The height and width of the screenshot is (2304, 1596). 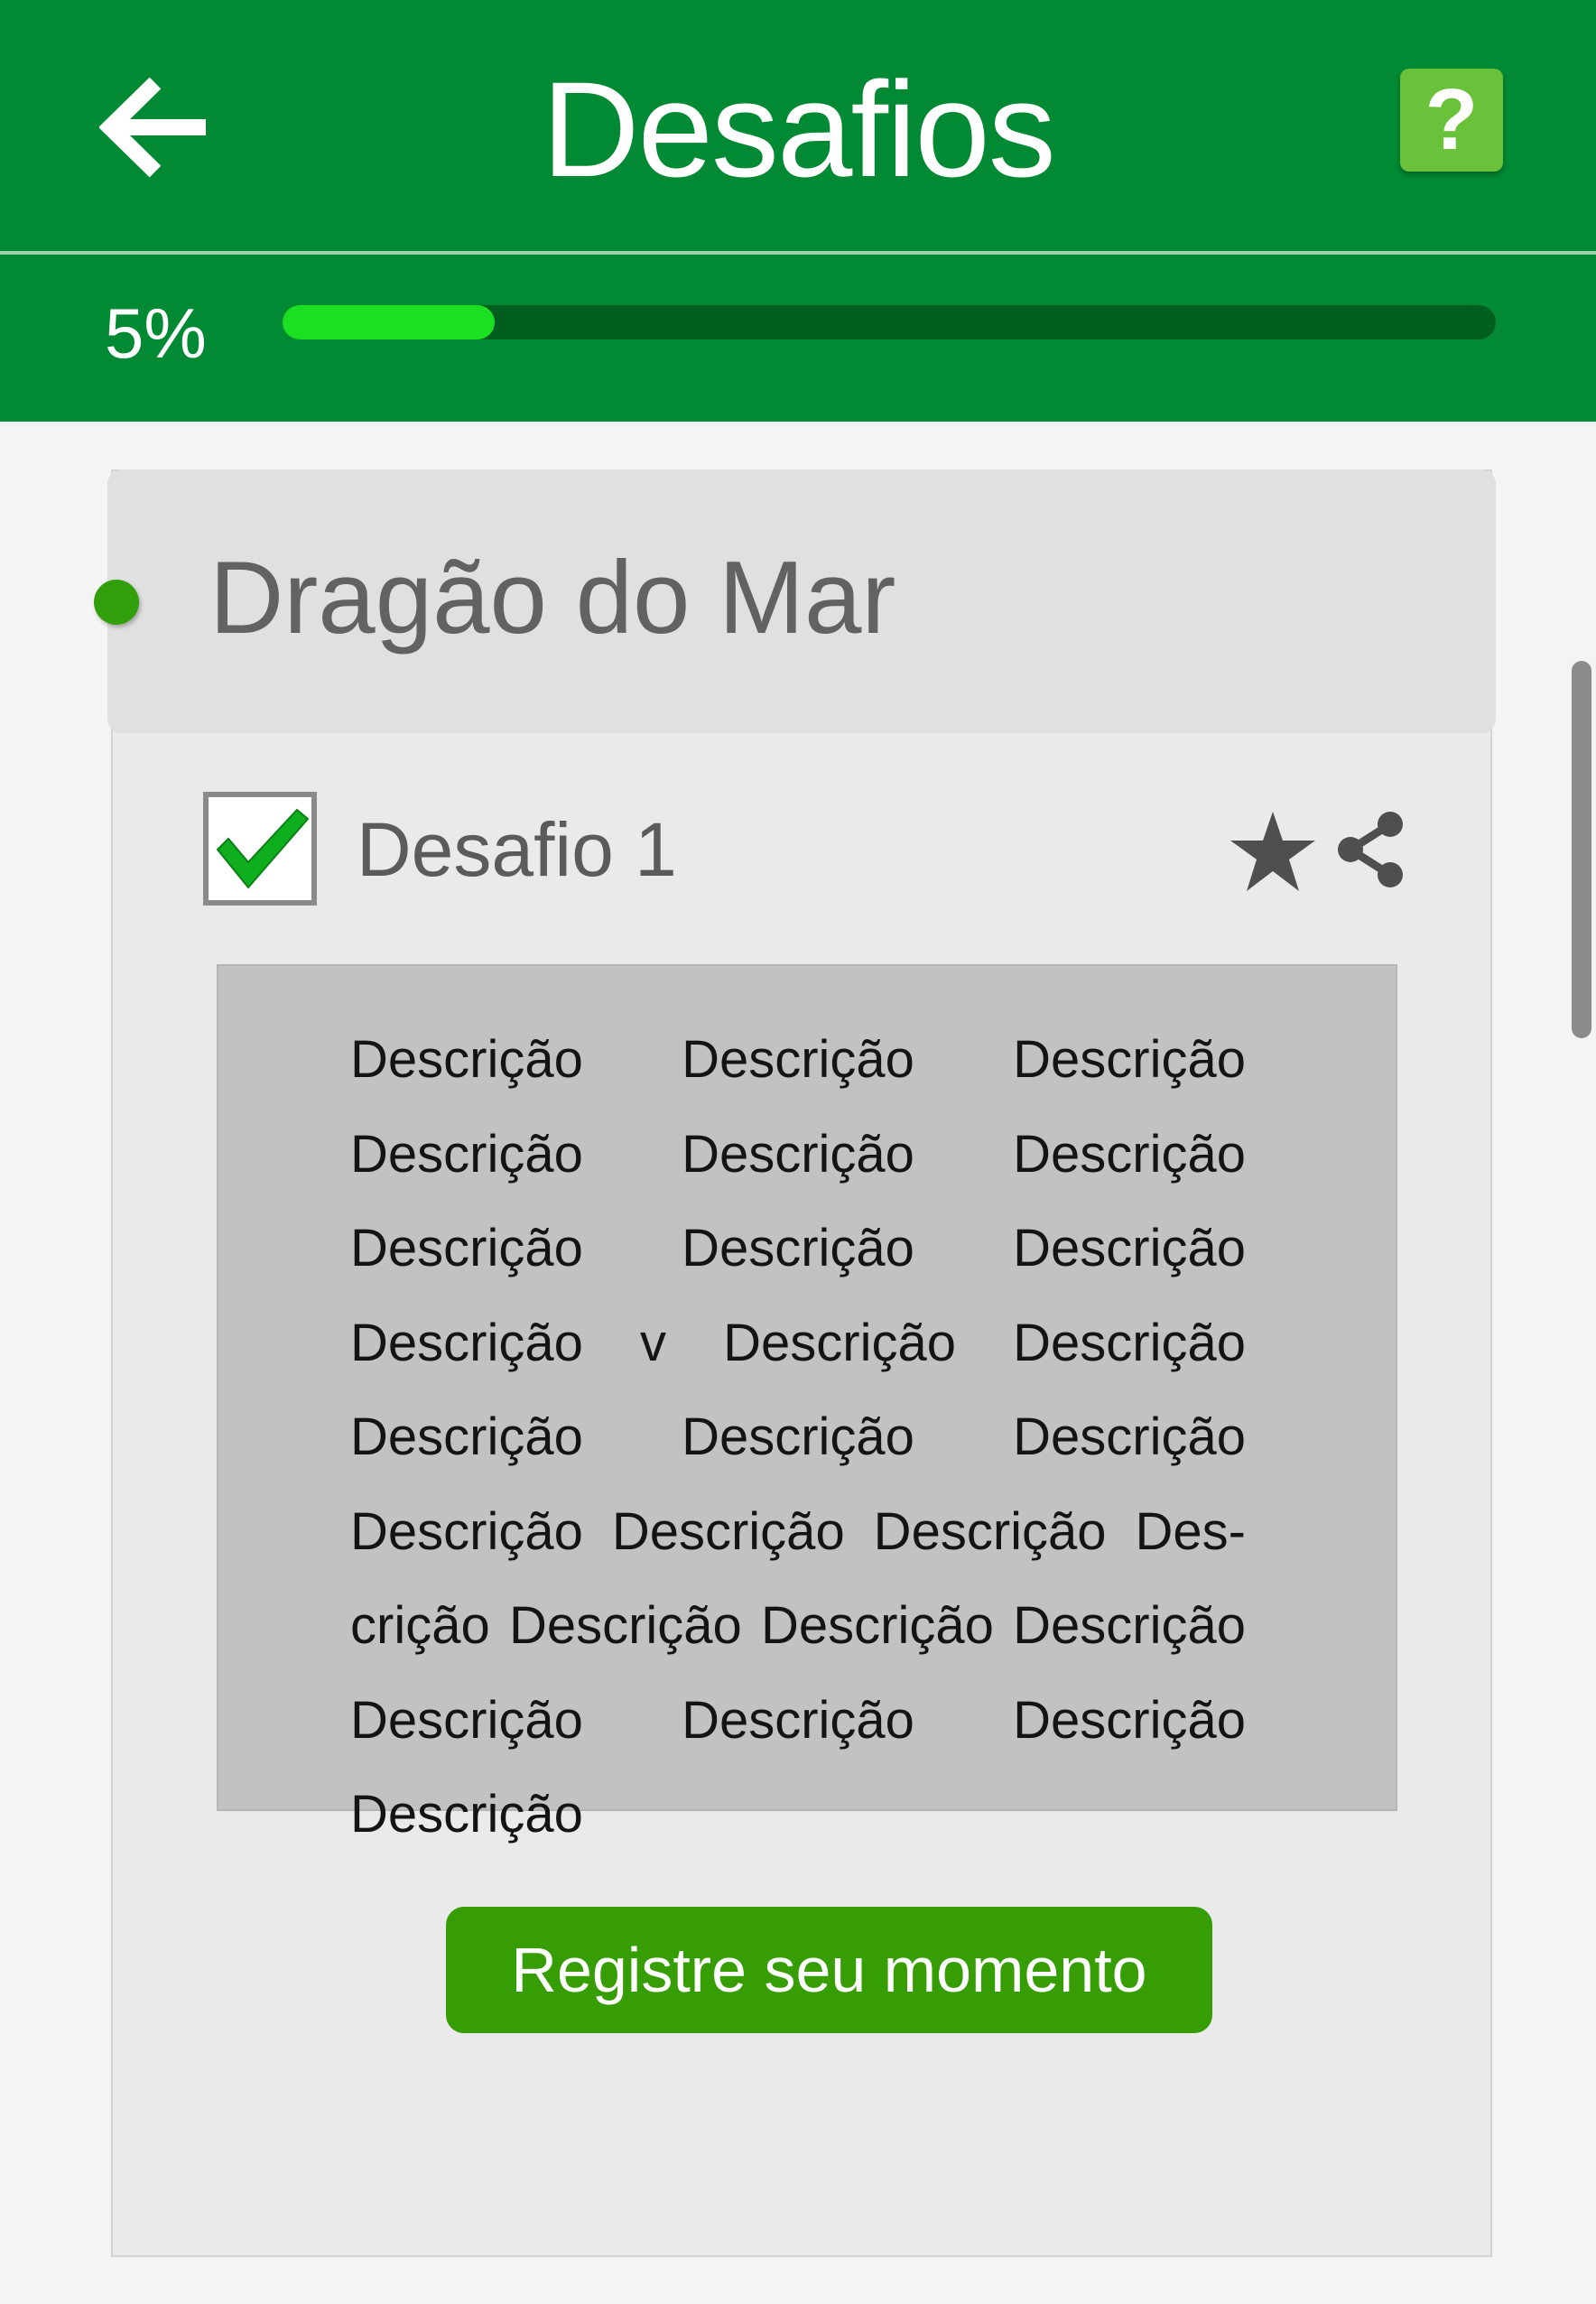 I want to click on scrollbar-thumb, so click(x=1581, y=849).